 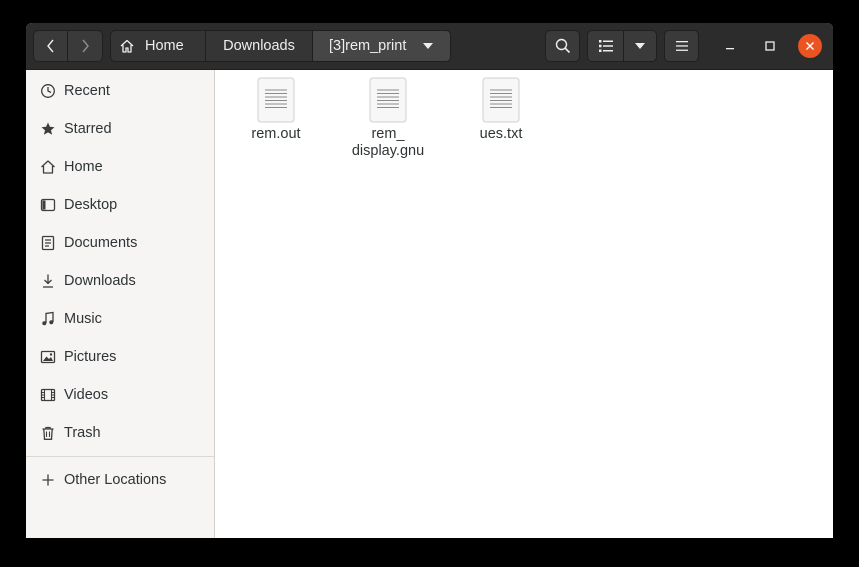 I want to click on sidebar-item-label: Videos, so click(x=86, y=395).